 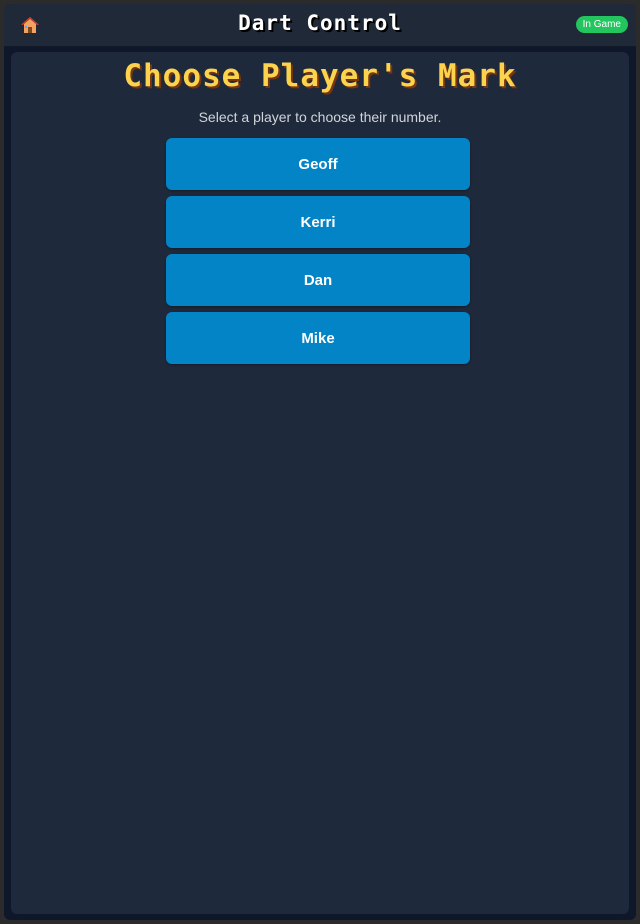 I want to click on app-title: Dart Control, so click(x=320, y=23).